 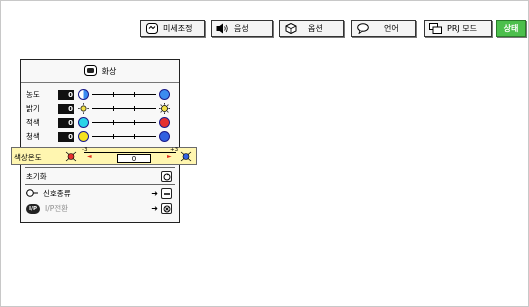 What do you see at coordinates (83, 122) in the screenshot?
I see `cyan-circle-icon` at bounding box center [83, 122].